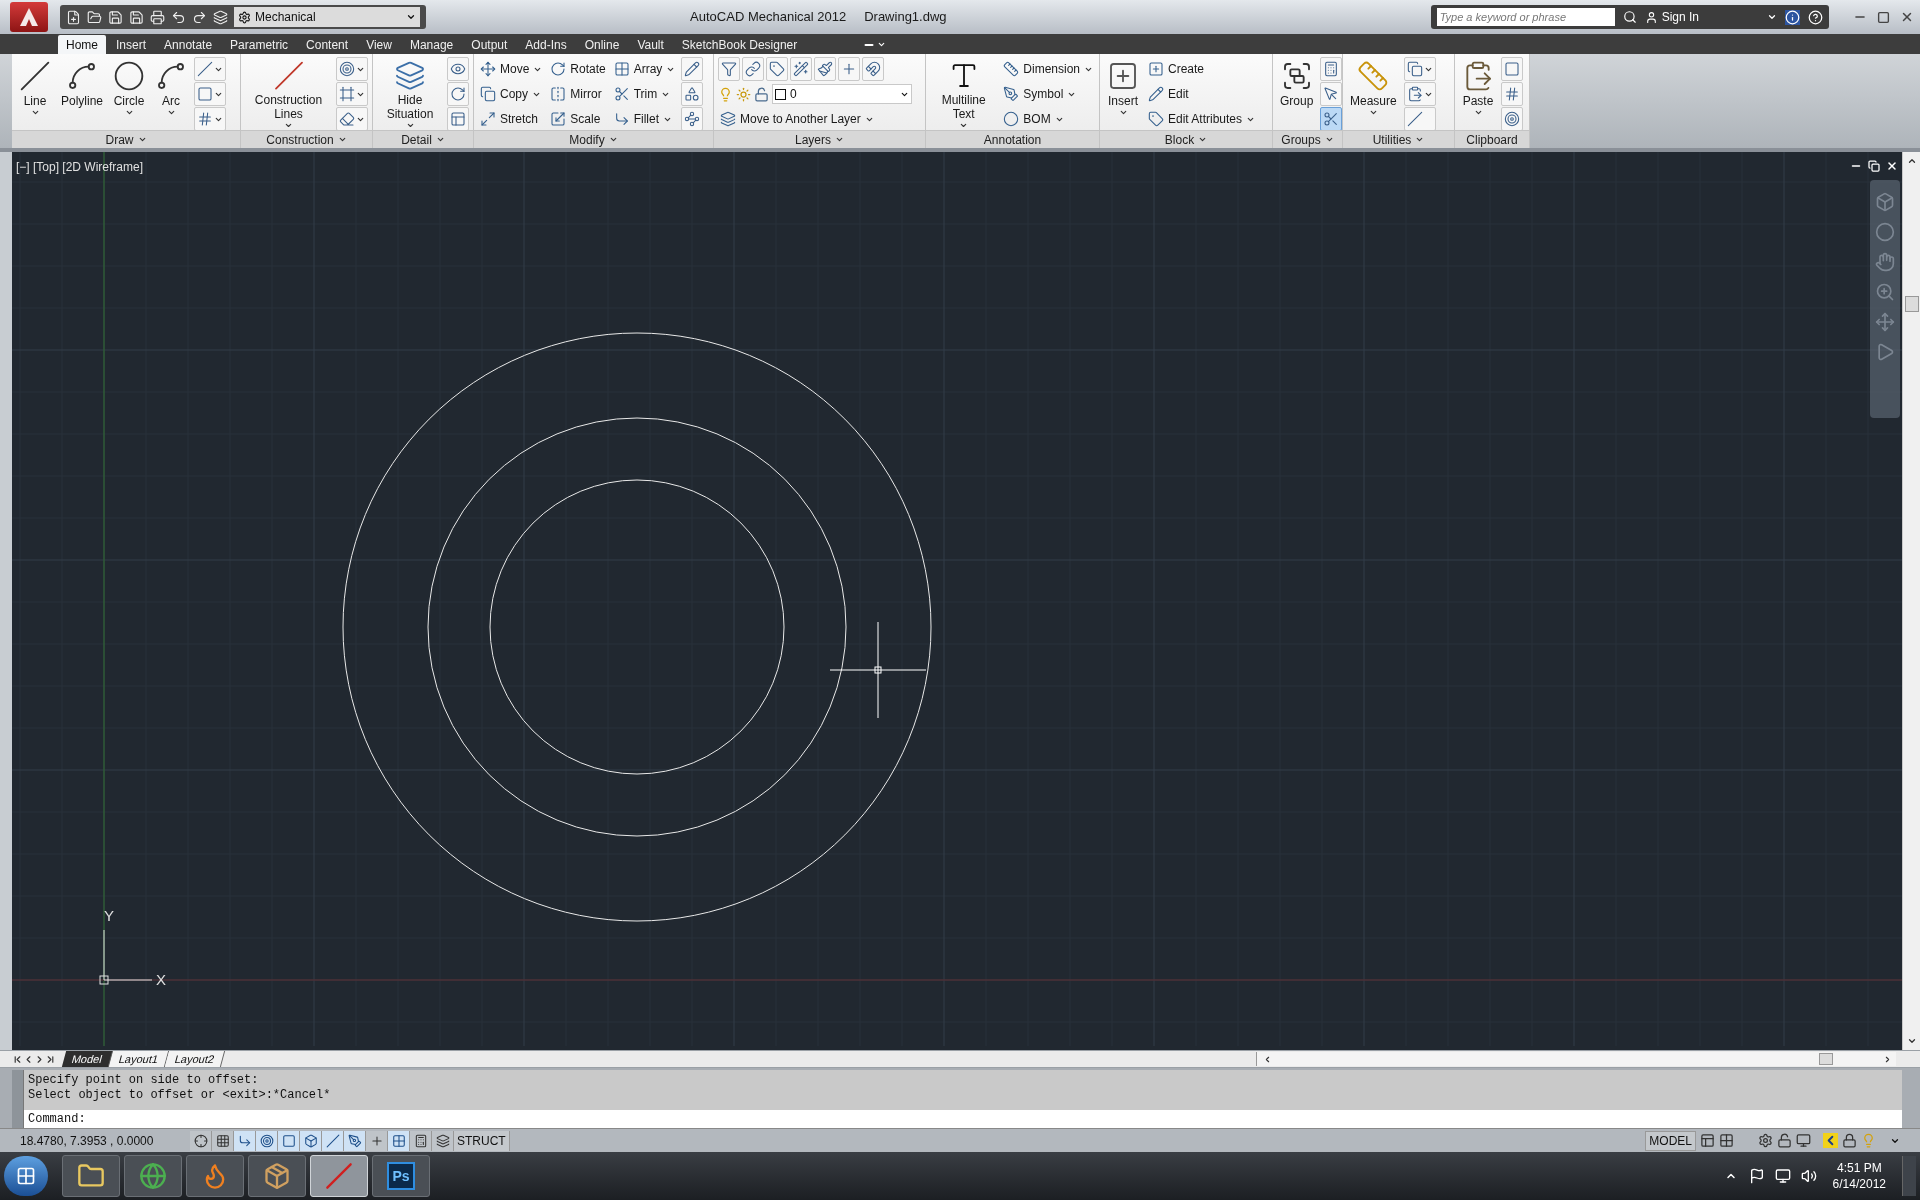  Describe the element at coordinates (1671, 17) in the screenshot. I see `sign-in-button: Sign In` at that location.